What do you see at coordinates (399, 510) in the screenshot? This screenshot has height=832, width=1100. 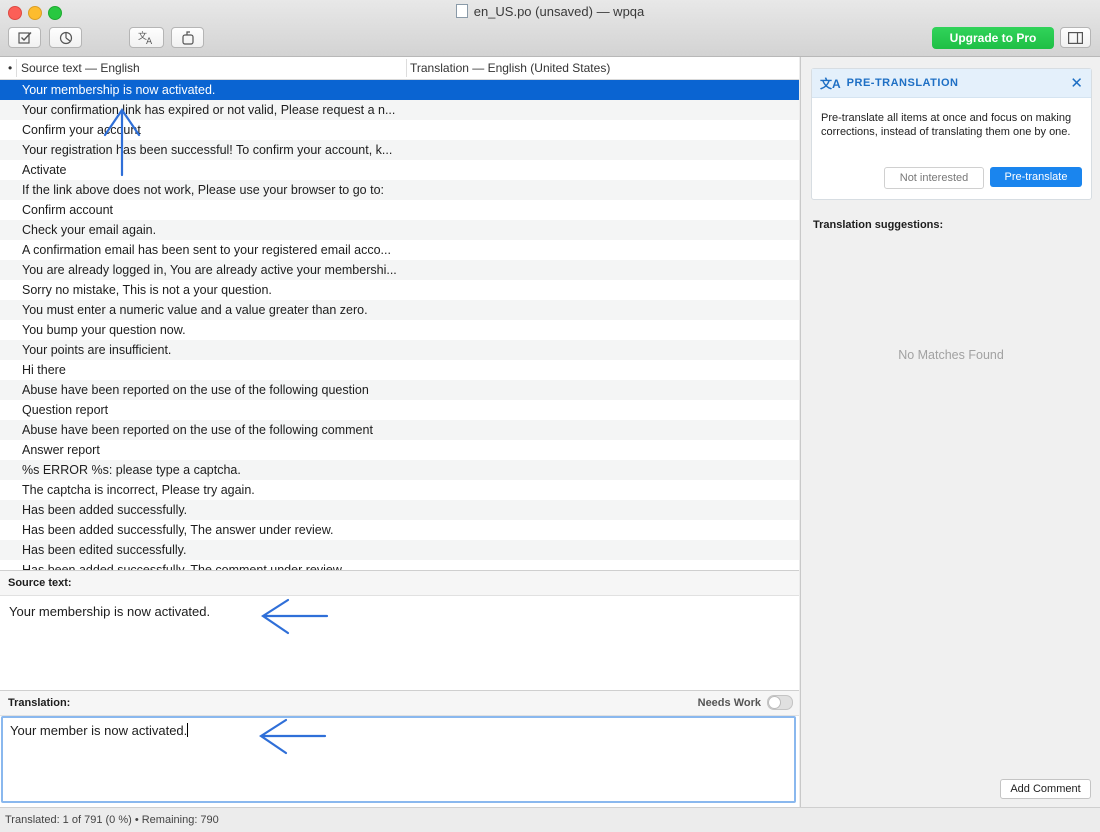 I see `list-item: Has been added successfully.` at bounding box center [399, 510].